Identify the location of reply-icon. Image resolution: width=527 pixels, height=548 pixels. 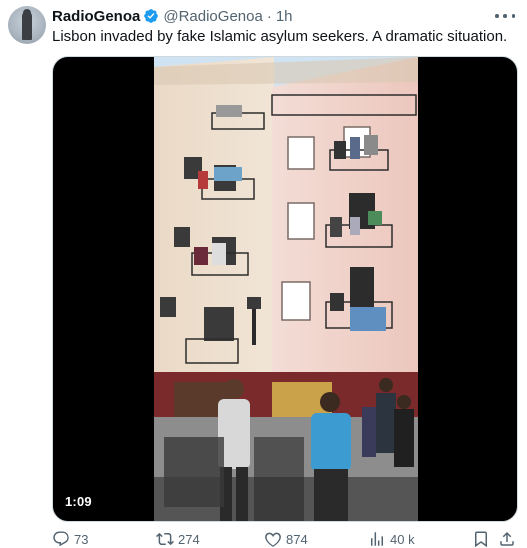
(61, 539).